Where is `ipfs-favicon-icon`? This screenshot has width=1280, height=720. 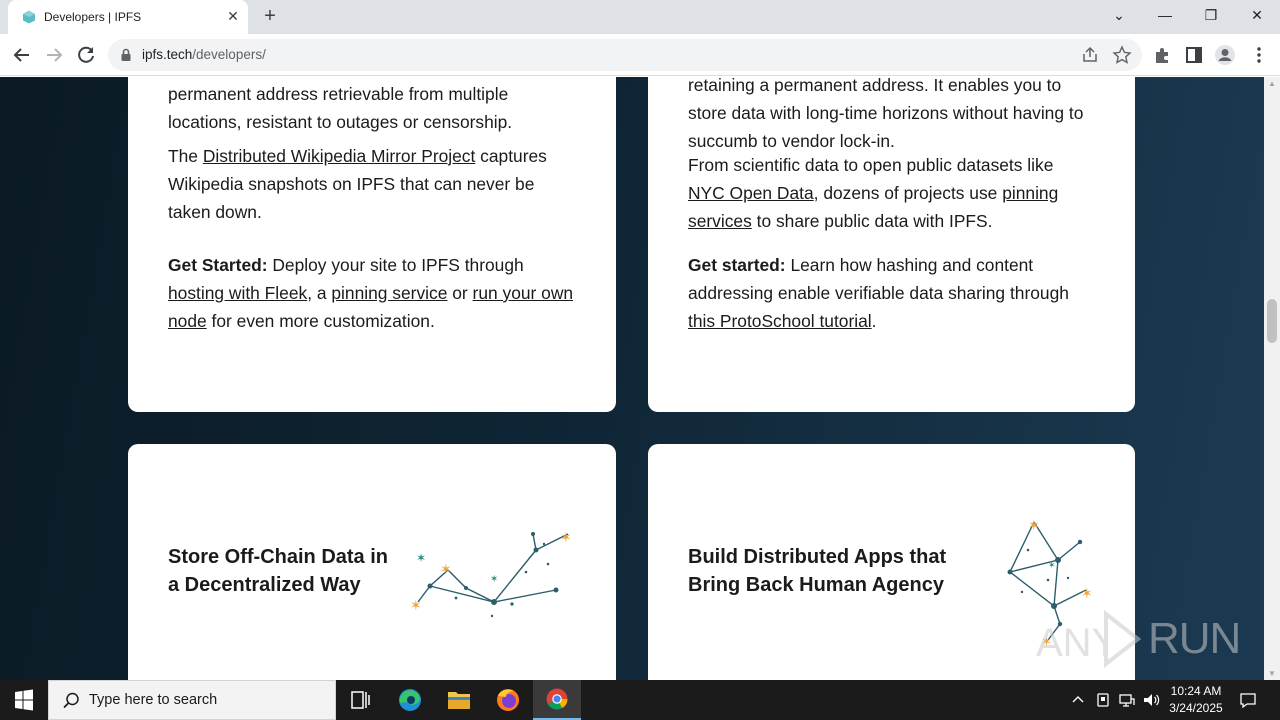 ipfs-favicon-icon is located at coordinates (29, 17).